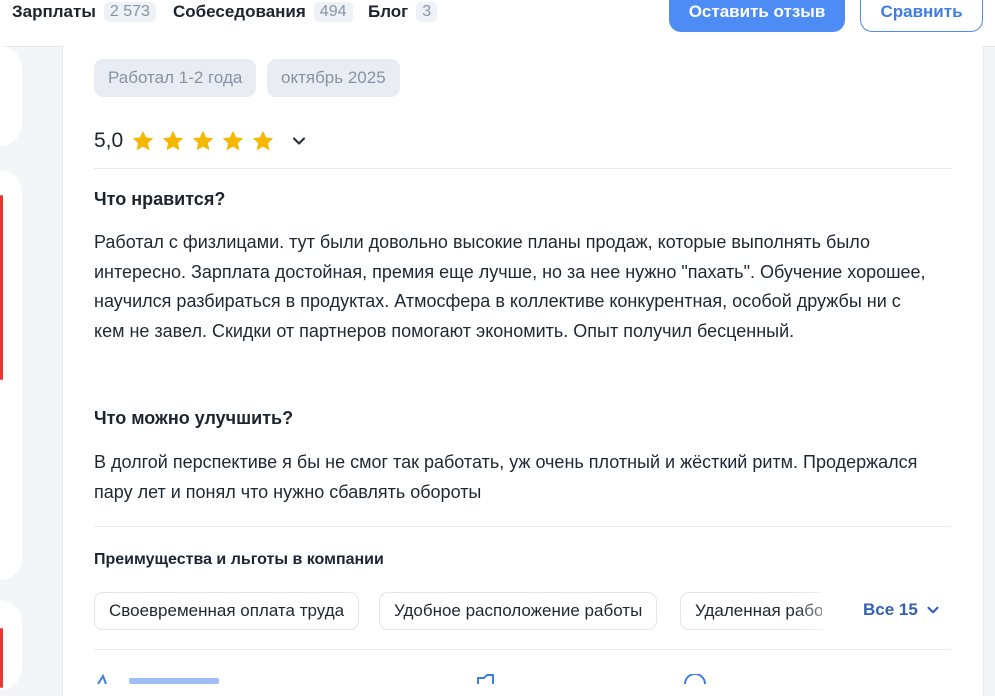  Describe the element at coordinates (518, 611) in the screenshot. I see `benefit-chip: Удобное расположение работы` at that location.